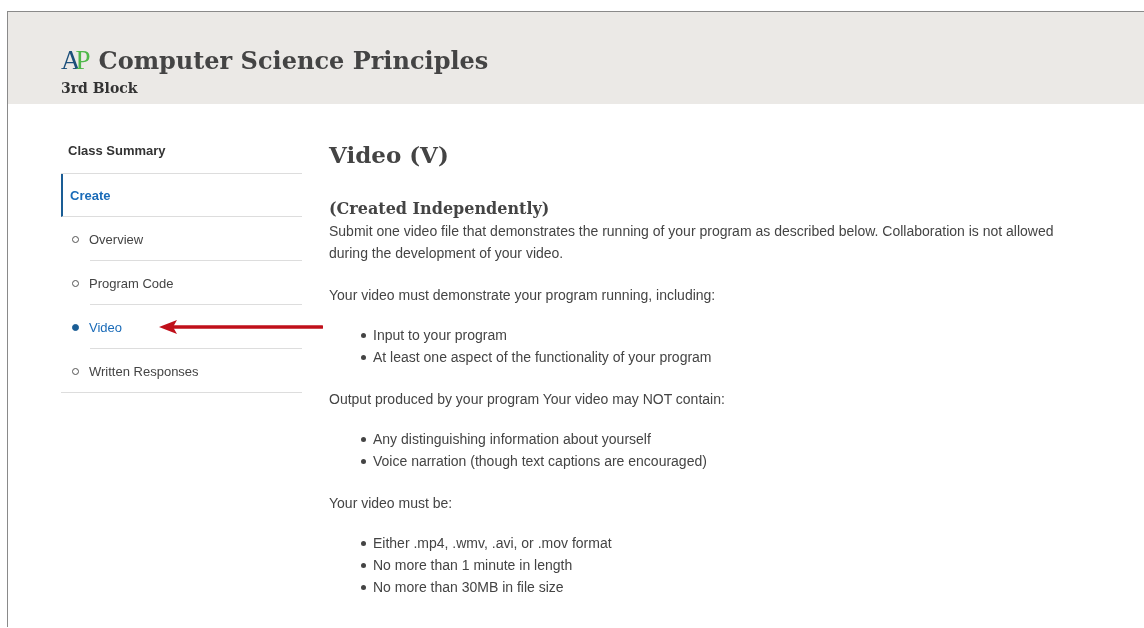 The height and width of the screenshot is (628, 1144). I want to click on list-item: Either .mp4, .wmv, .avi, or .mov format, so click(492, 543).